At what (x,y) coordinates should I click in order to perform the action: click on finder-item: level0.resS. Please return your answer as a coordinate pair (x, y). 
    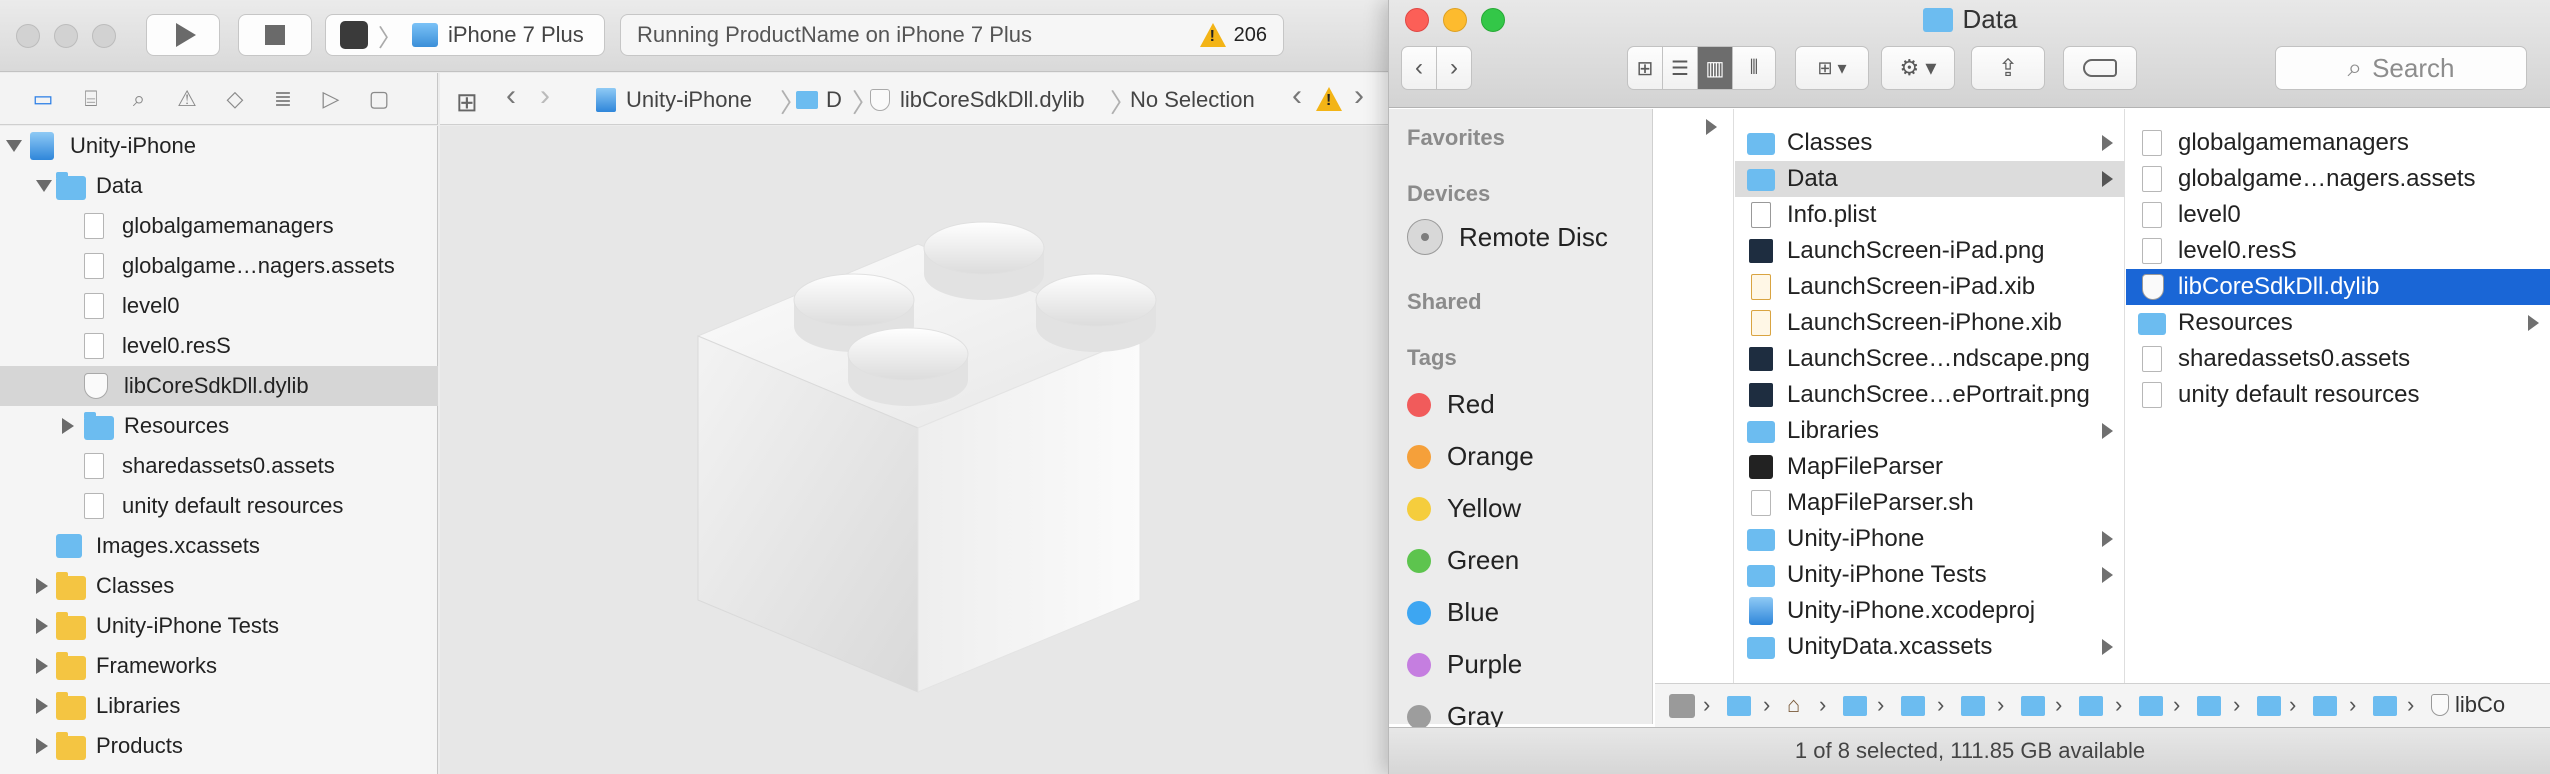
    Looking at the image, I should click on (2338, 251).